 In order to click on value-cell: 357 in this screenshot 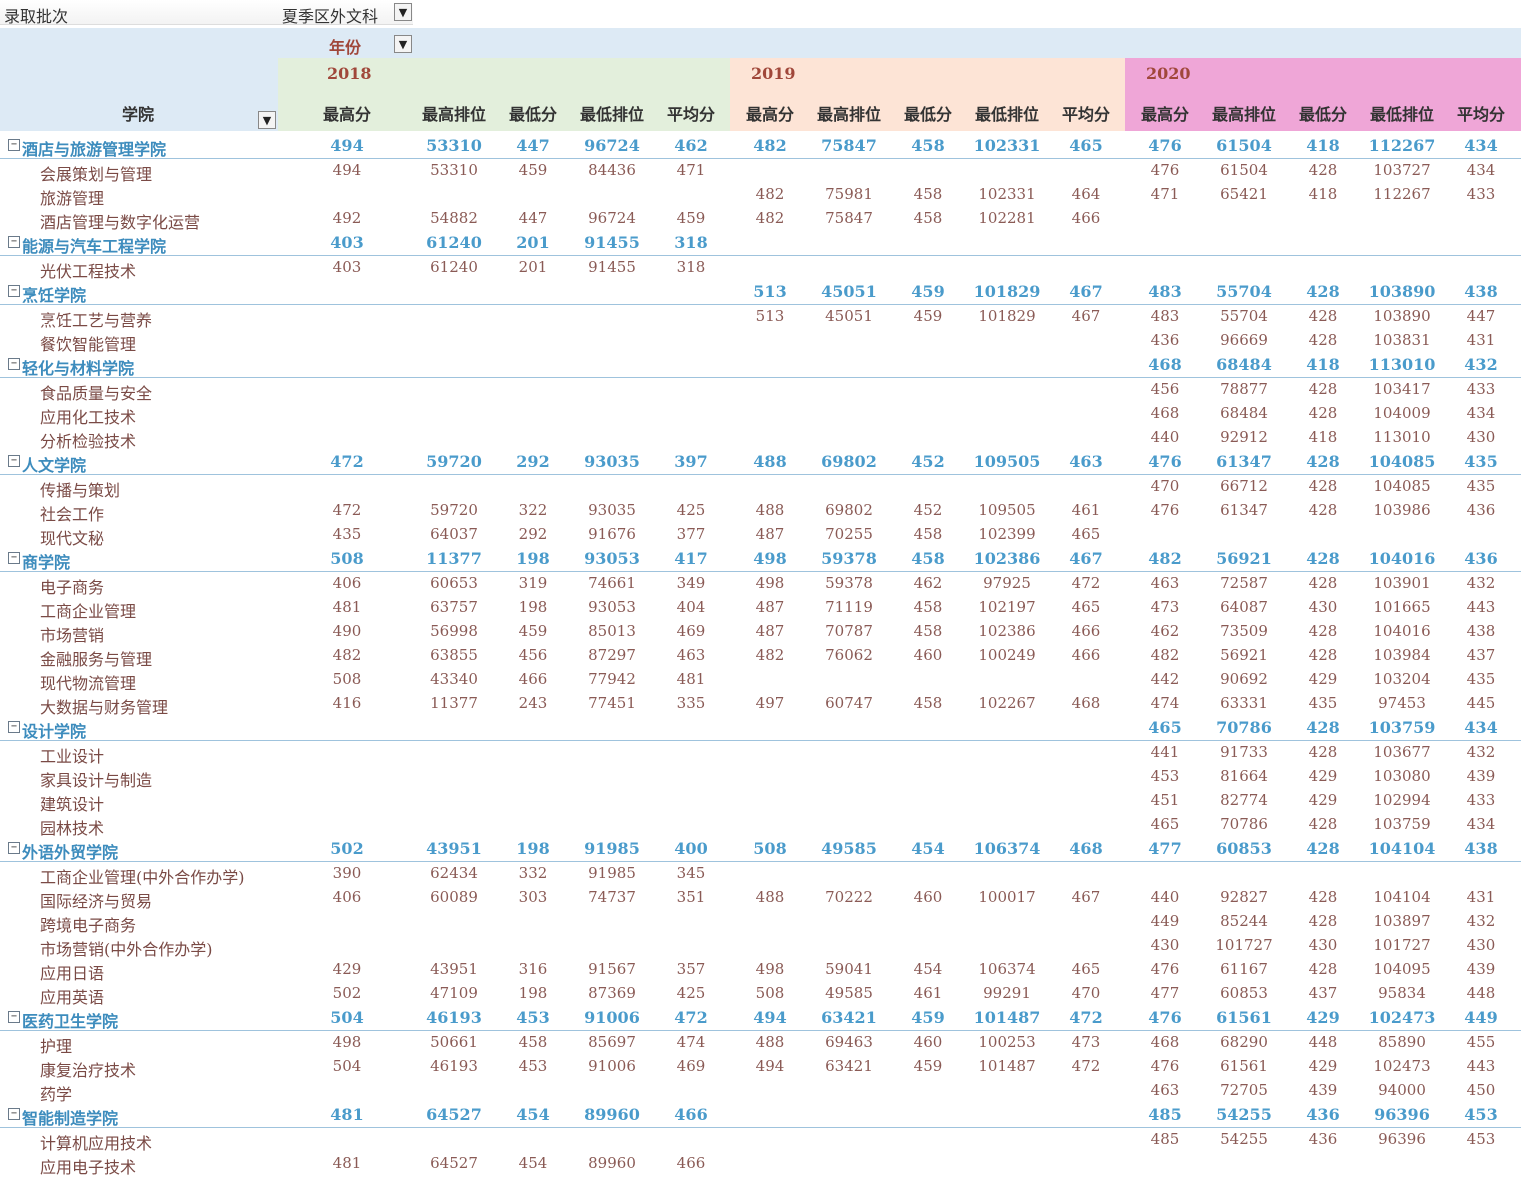, I will do `click(691, 969)`.